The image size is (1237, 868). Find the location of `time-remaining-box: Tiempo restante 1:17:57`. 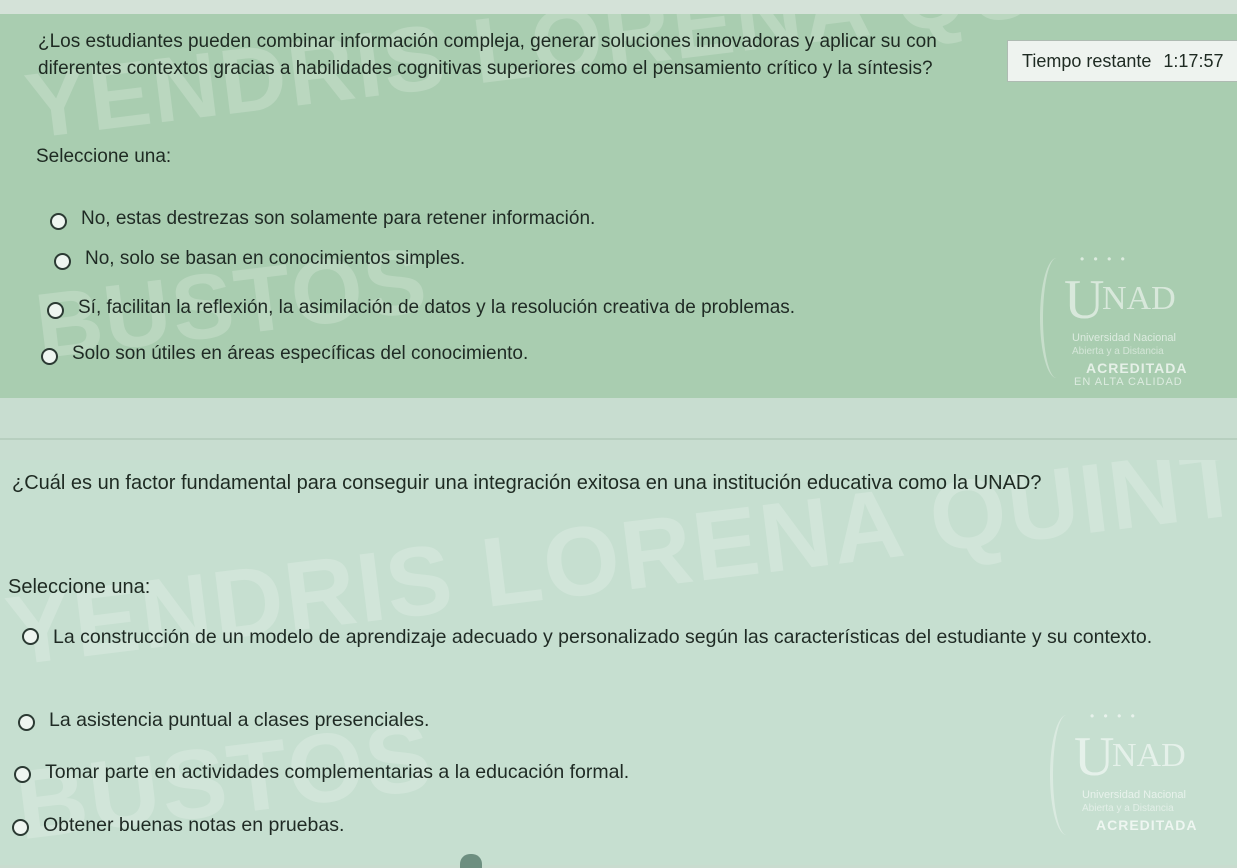

time-remaining-box: Tiempo restante 1:17:57 is located at coordinates (1122, 61).